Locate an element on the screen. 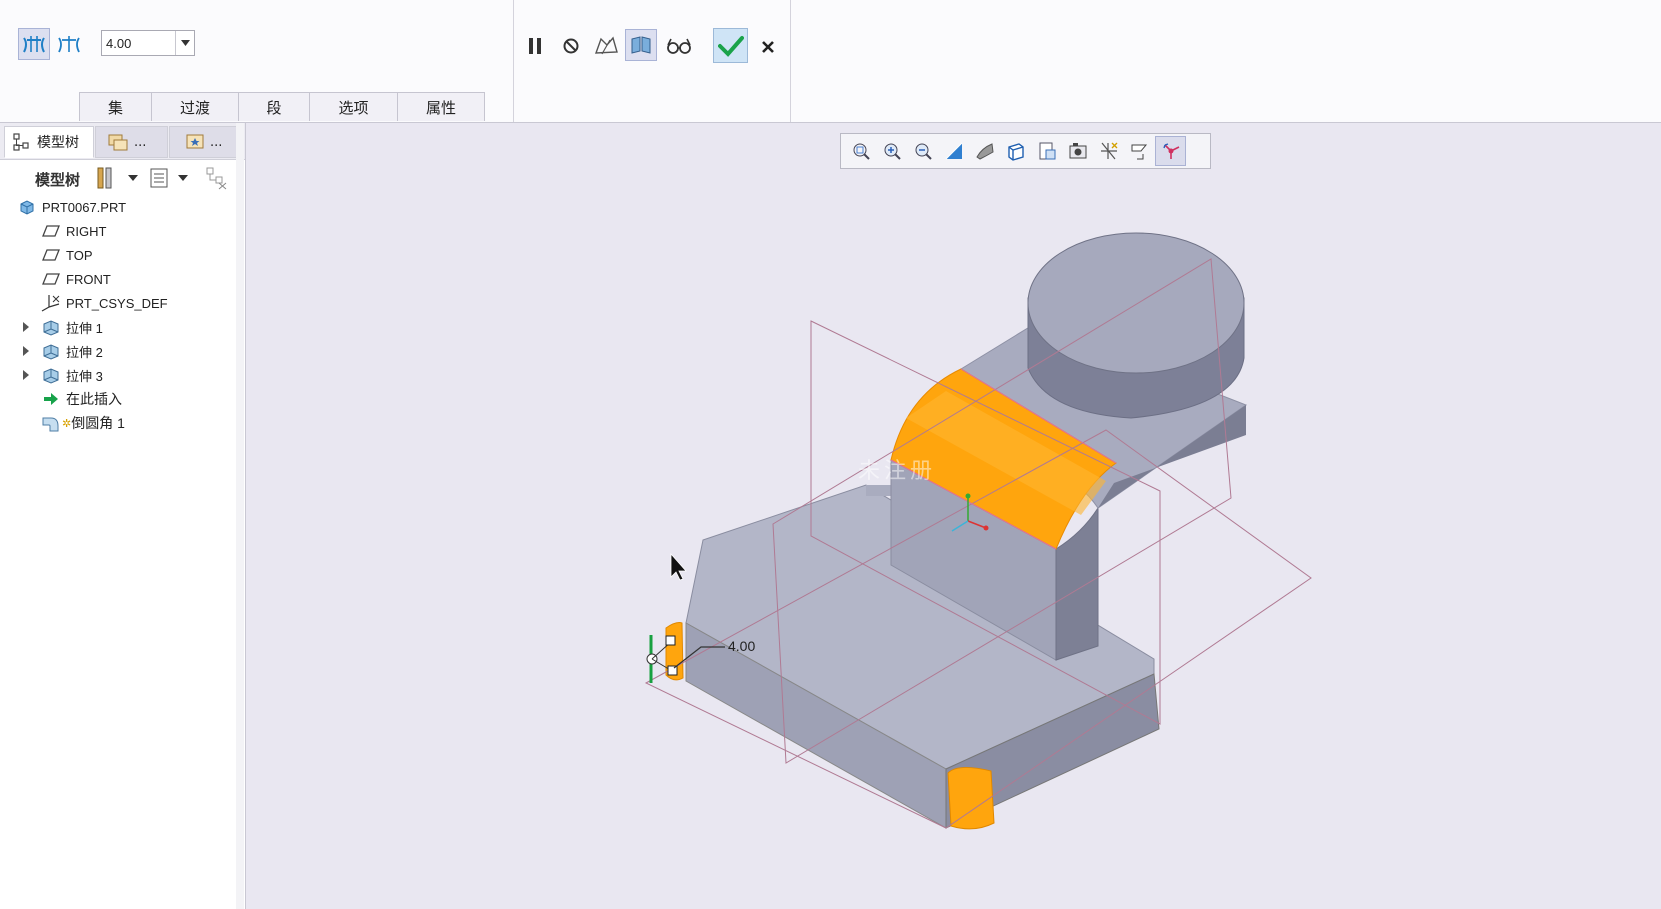 The height and width of the screenshot is (909, 1661). tree-item-front-plane: FRONT is located at coordinates (75, 279).